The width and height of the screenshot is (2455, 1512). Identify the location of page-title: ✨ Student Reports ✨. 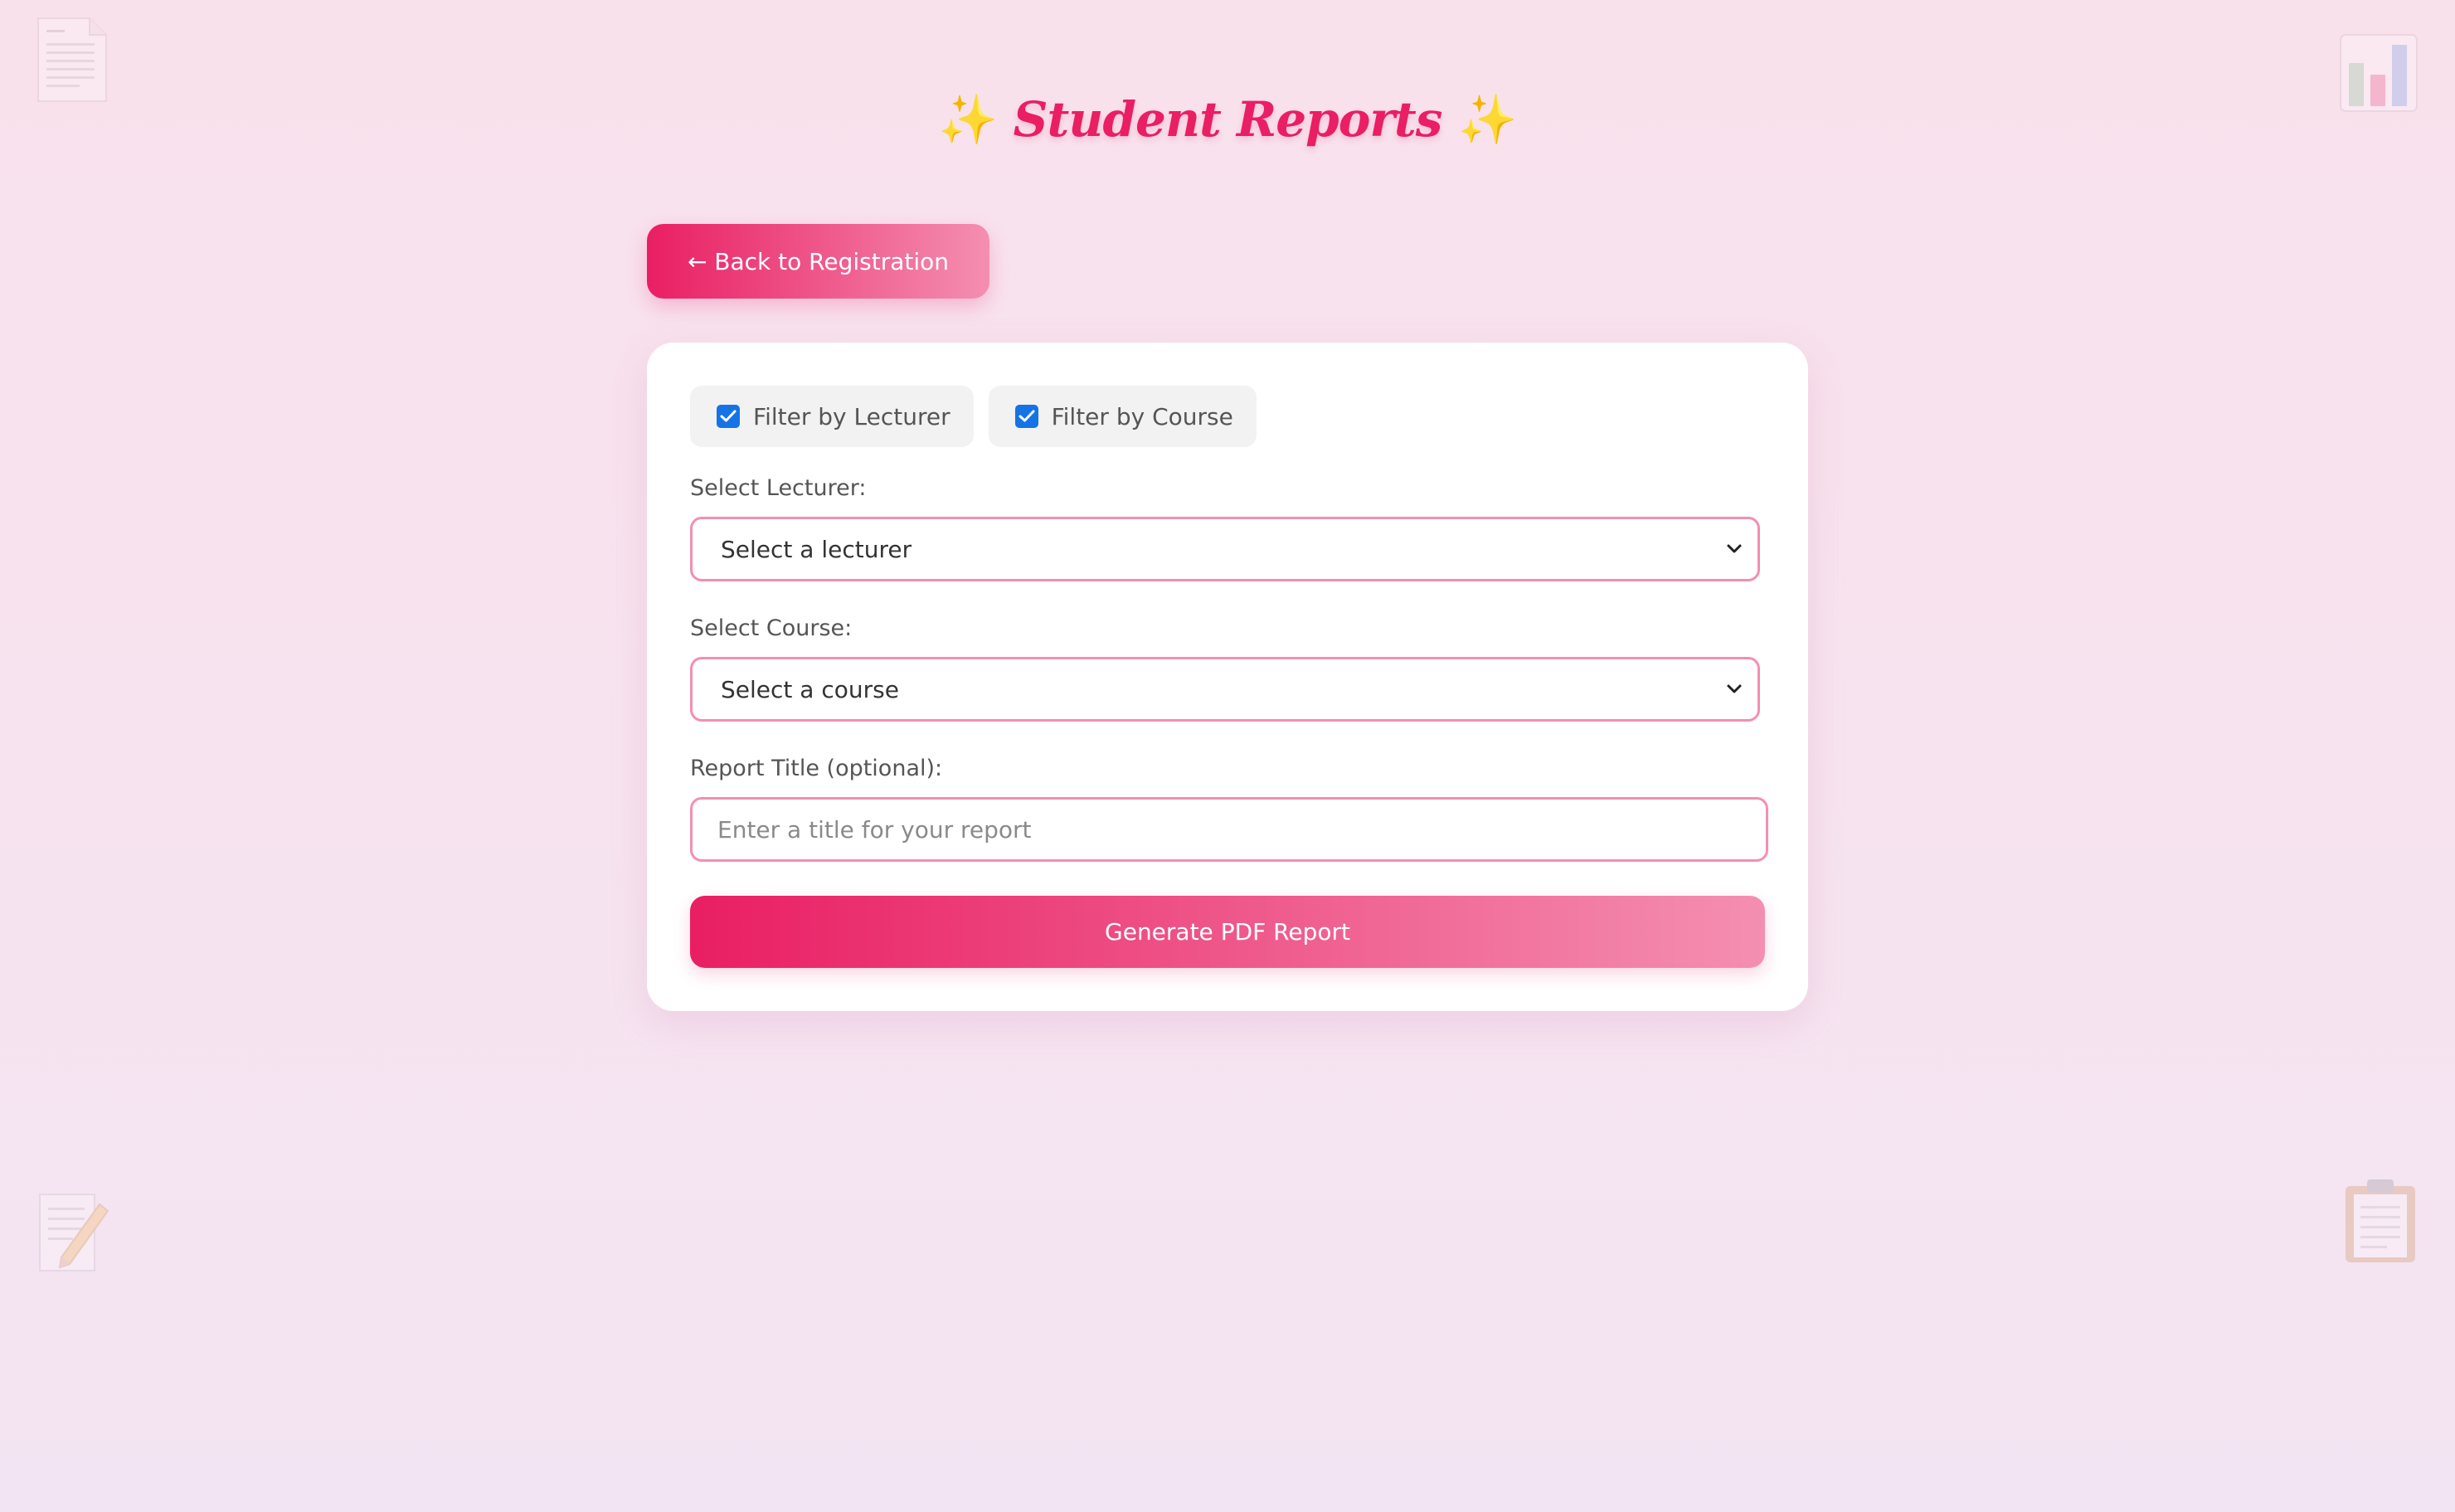
(1227, 120).